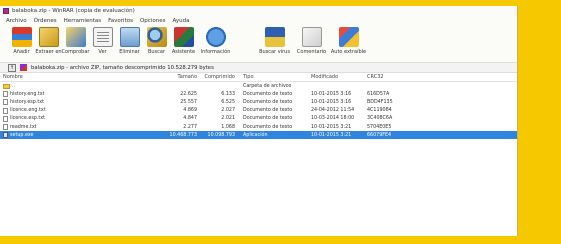  I want to click on virus-scan-icon, so click(274, 37).